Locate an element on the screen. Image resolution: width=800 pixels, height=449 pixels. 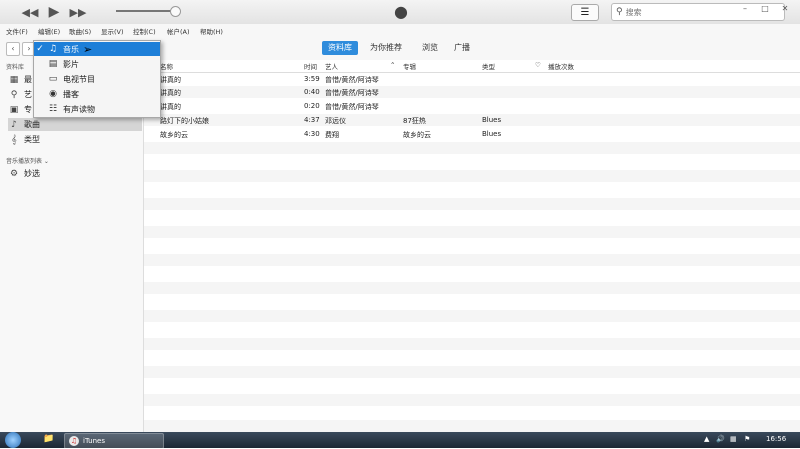
list-view-button: ☰ is located at coordinates (585, 12).